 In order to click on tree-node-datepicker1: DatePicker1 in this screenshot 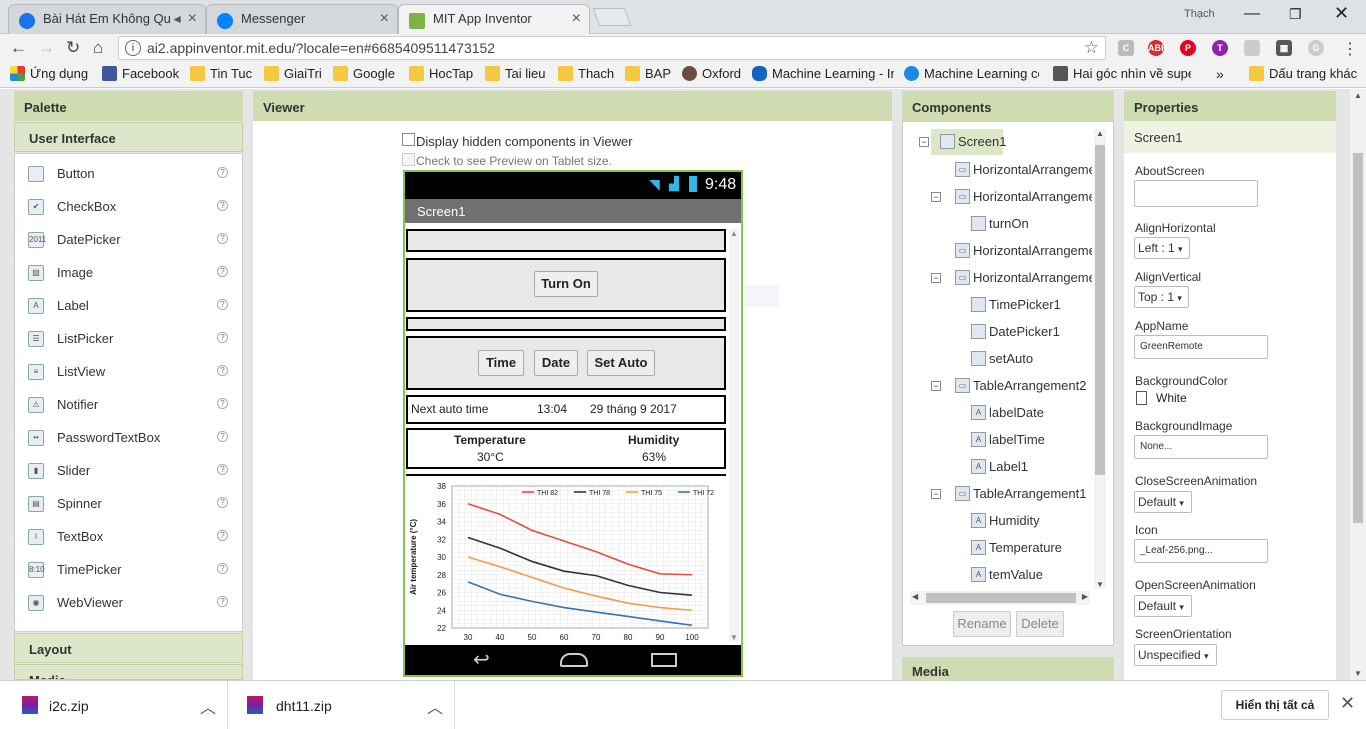, I will do `click(1031, 331)`.